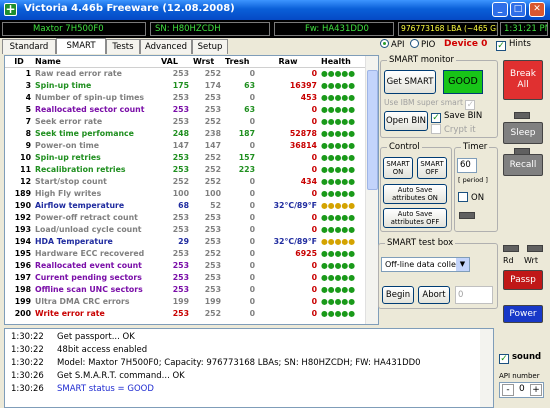 Image resolution: width=550 pixels, height=408 pixels. Describe the element at coordinates (372, 130) in the screenshot. I see `table-scroll-thumb` at that location.